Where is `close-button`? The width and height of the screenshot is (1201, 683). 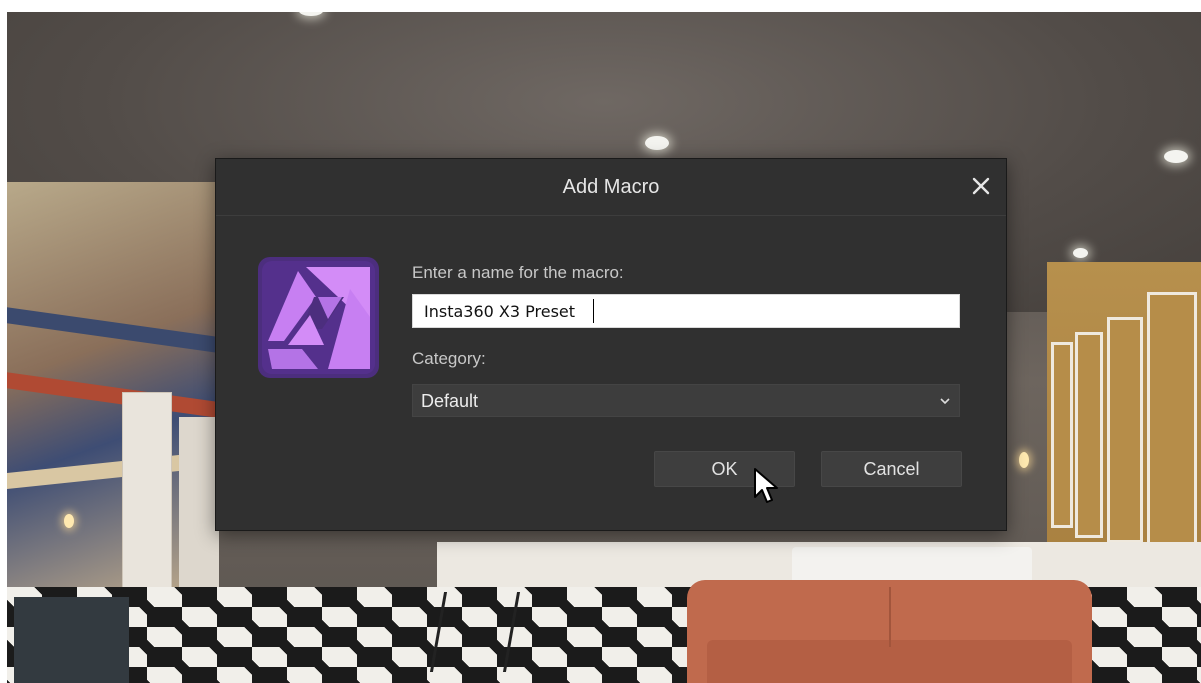 close-button is located at coordinates (981, 186).